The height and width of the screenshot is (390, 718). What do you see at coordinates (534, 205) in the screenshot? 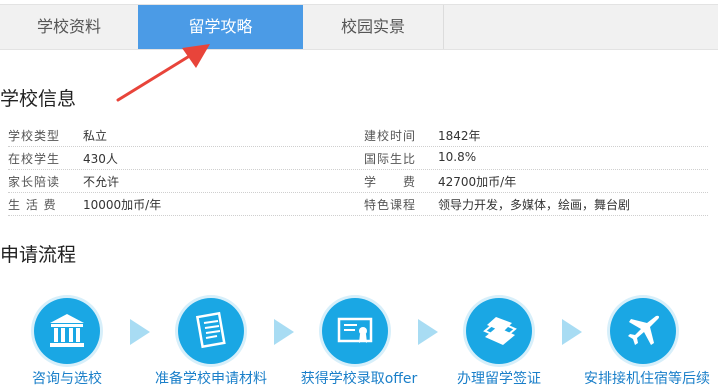
I see `info-value: 领导力开发，多媒体，绘画，舞台剧` at bounding box center [534, 205].